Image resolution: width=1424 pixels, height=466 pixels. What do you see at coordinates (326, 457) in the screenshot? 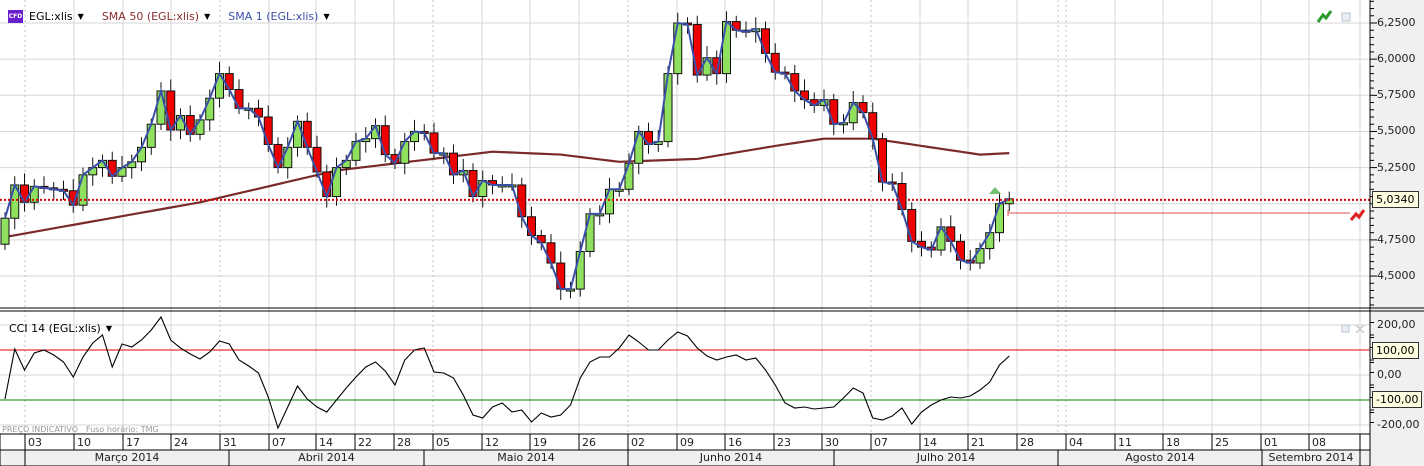
I see `month-label: Abril 2014` at bounding box center [326, 457].